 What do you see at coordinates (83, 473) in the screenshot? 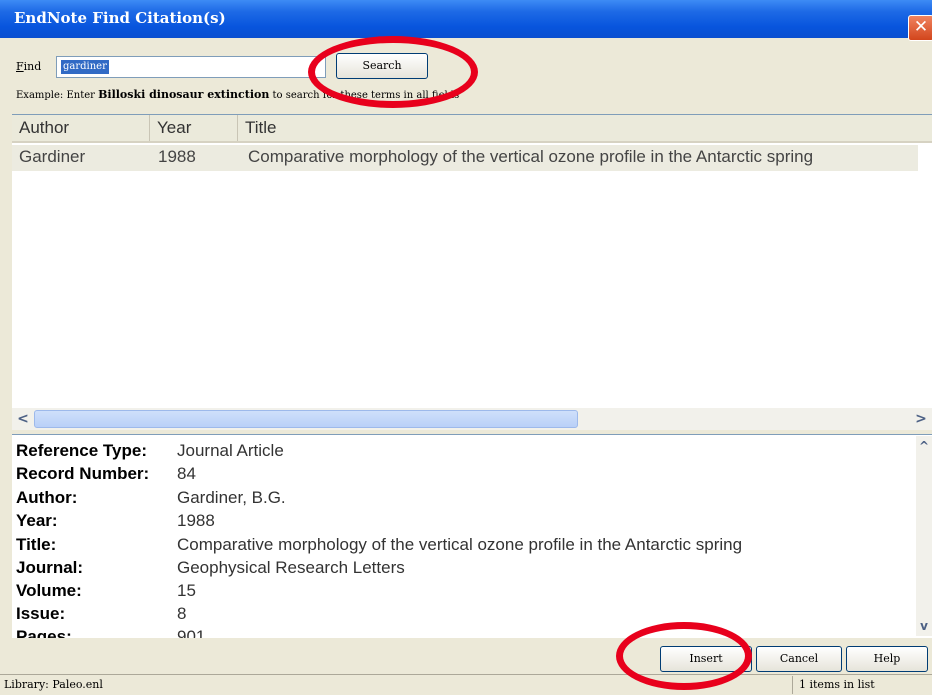
I see `field-label: Record Number:` at bounding box center [83, 473].